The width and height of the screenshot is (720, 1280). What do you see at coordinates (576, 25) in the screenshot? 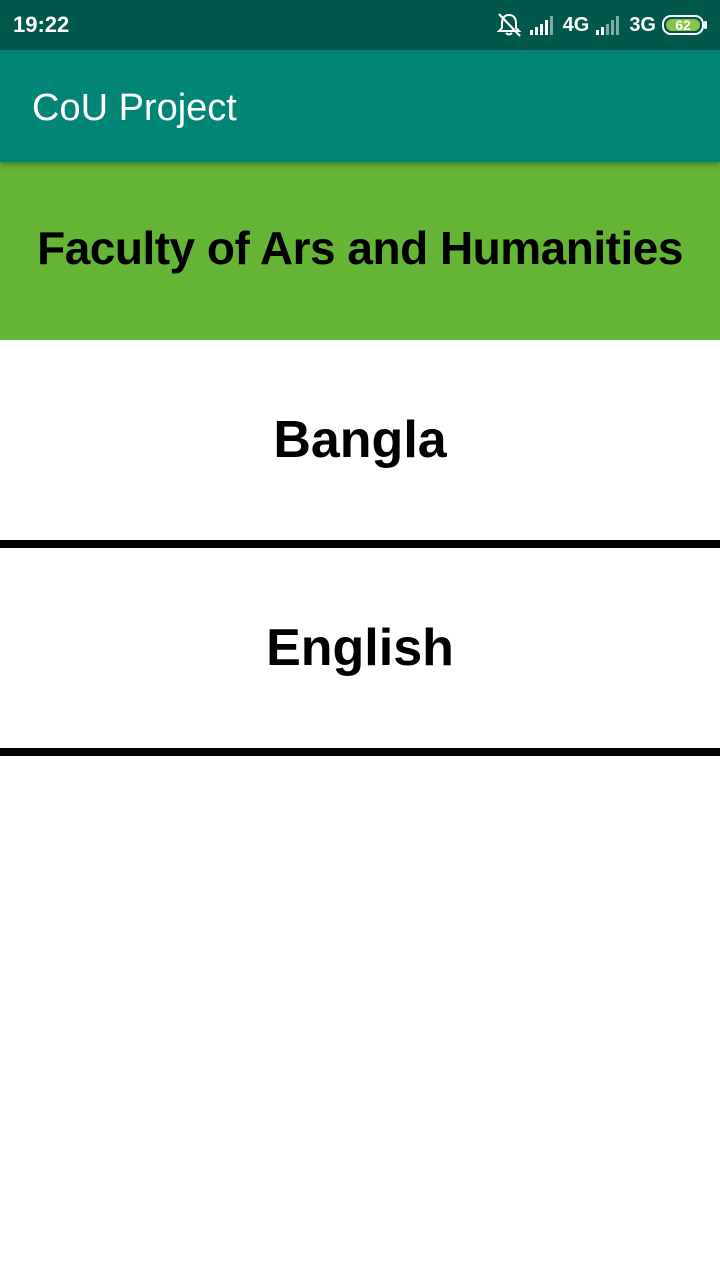
I see `network-type-primary: 4G` at bounding box center [576, 25].